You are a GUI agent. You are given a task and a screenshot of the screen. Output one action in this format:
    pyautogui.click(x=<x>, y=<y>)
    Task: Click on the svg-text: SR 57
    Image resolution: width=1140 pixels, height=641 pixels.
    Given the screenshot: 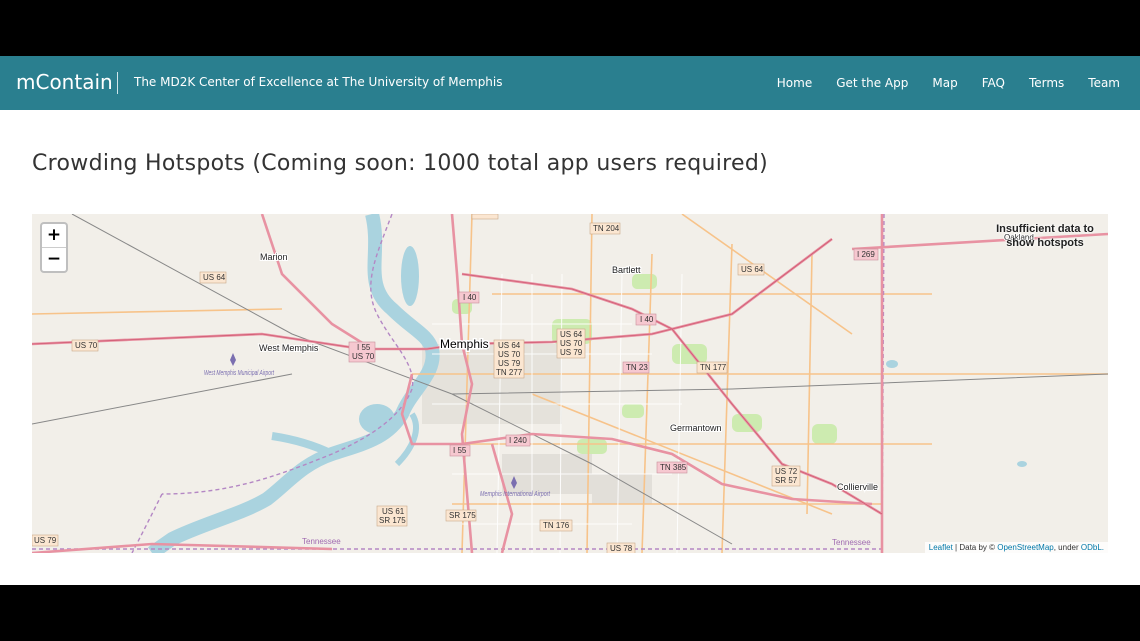 What is the action you would take?
    pyautogui.click(x=786, y=480)
    